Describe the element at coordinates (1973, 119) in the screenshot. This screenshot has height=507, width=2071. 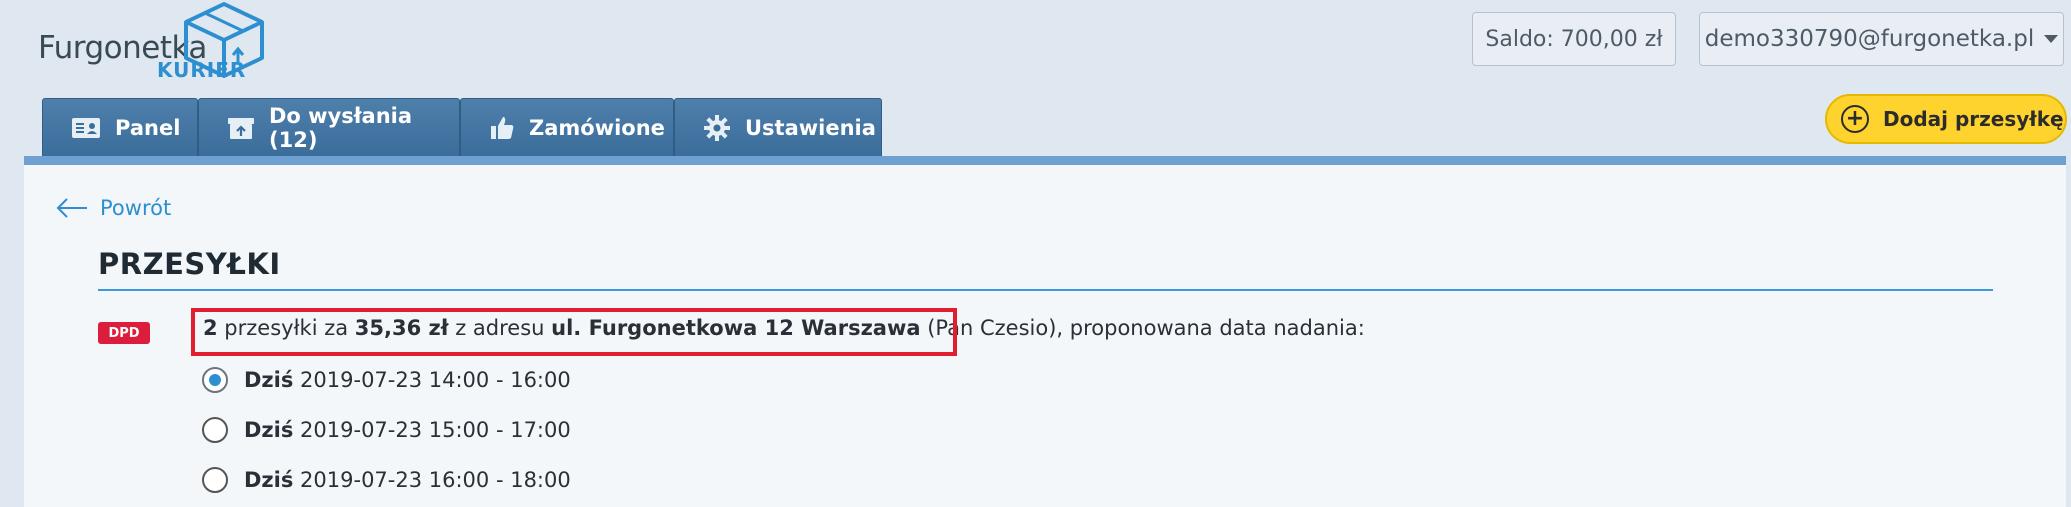
I see `add-shipment-label: Dodaj przesyłkę` at that location.